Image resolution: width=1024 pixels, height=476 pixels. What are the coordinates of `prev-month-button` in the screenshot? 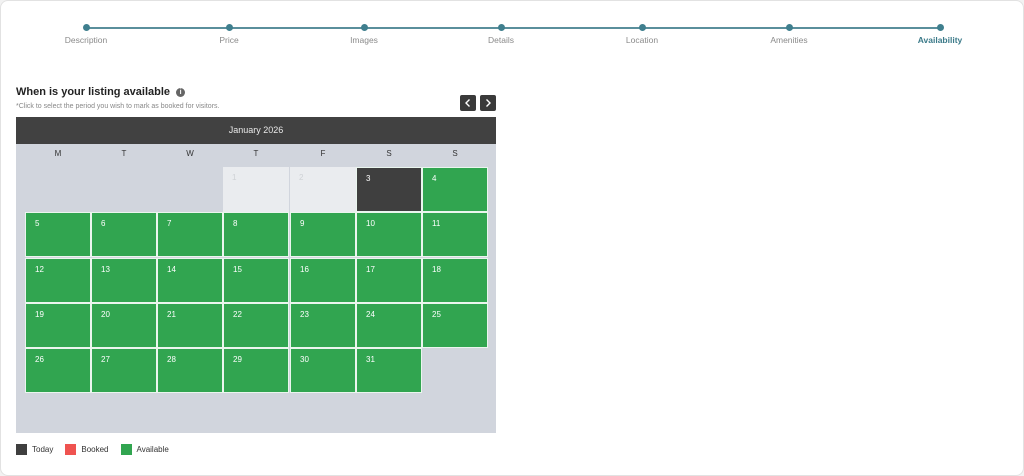 It's located at (468, 103).